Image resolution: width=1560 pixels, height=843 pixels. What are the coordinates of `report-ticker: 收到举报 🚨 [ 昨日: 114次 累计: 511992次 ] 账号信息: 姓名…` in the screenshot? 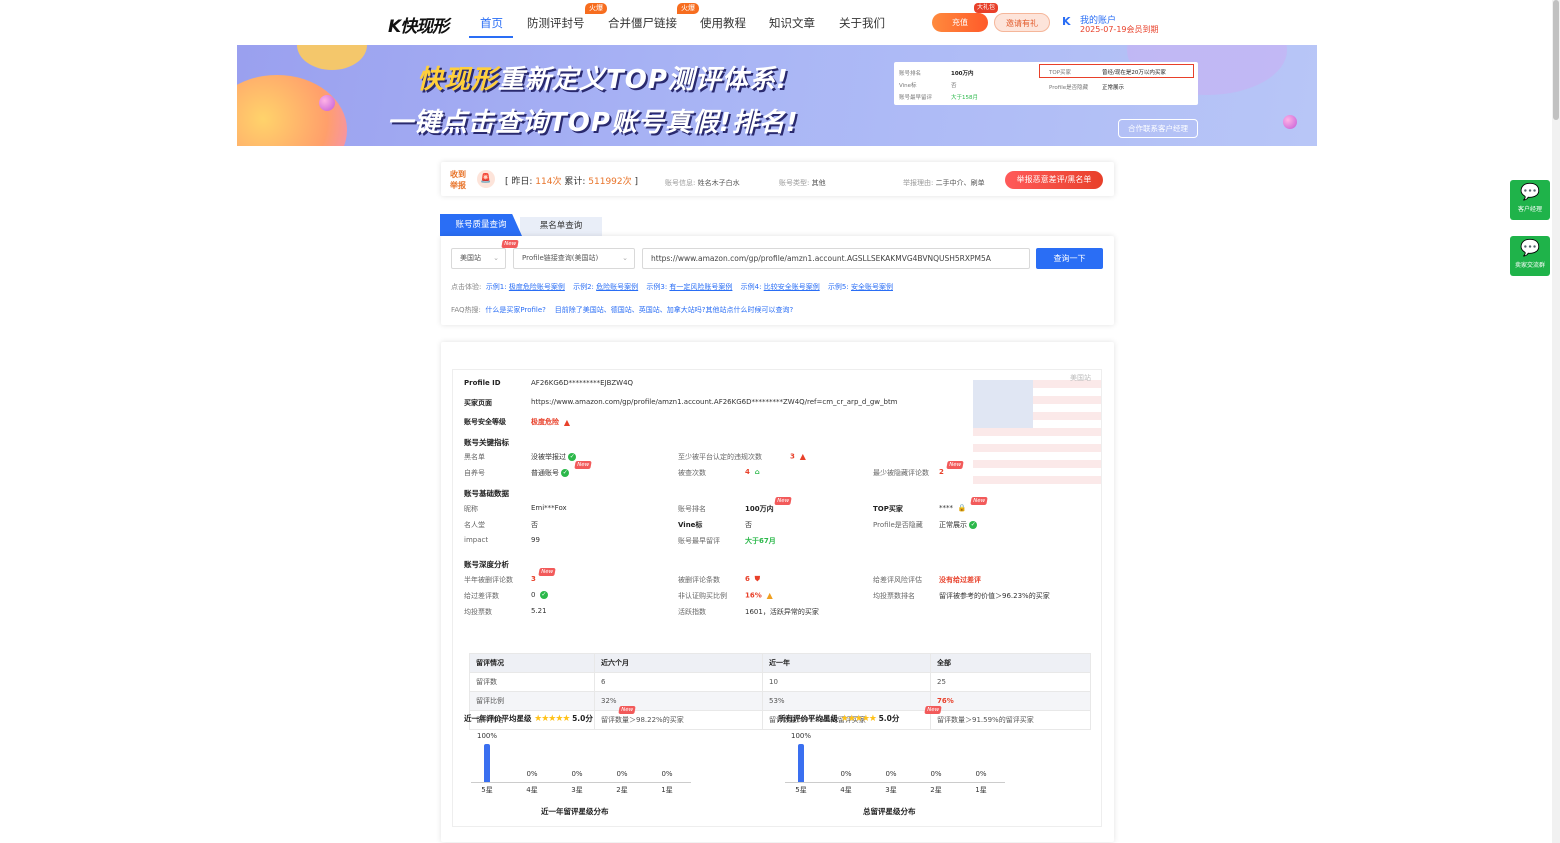 It's located at (777, 179).